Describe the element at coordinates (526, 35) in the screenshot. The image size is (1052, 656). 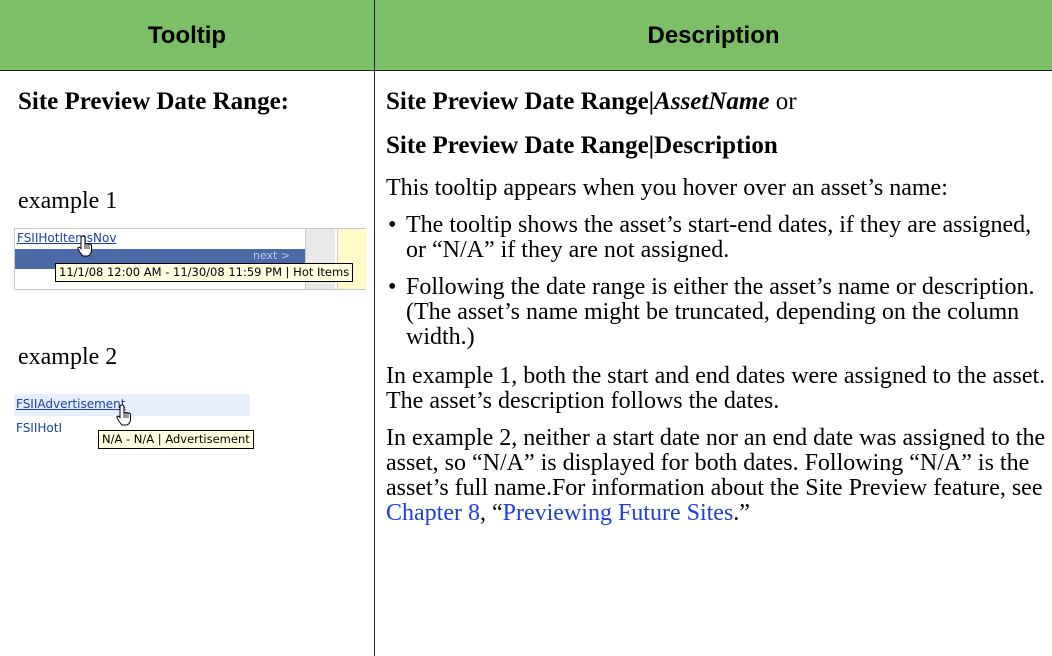
I see `table-header: Tooltip Description` at that location.